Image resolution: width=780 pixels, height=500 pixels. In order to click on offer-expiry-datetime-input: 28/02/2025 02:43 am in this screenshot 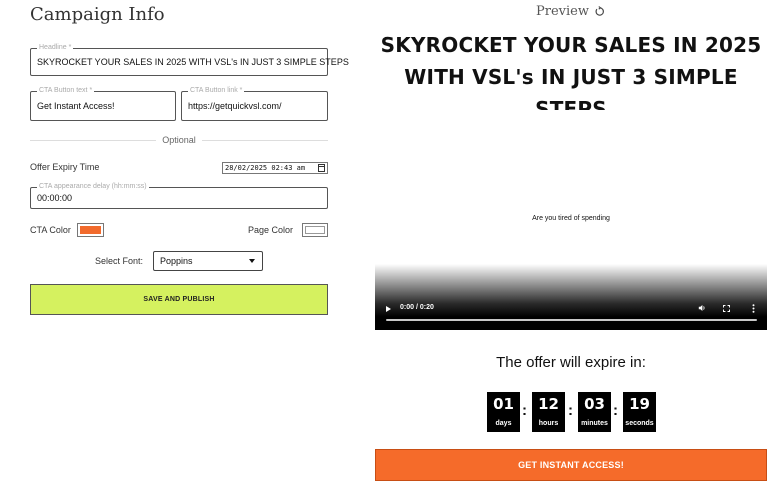, I will do `click(275, 168)`.